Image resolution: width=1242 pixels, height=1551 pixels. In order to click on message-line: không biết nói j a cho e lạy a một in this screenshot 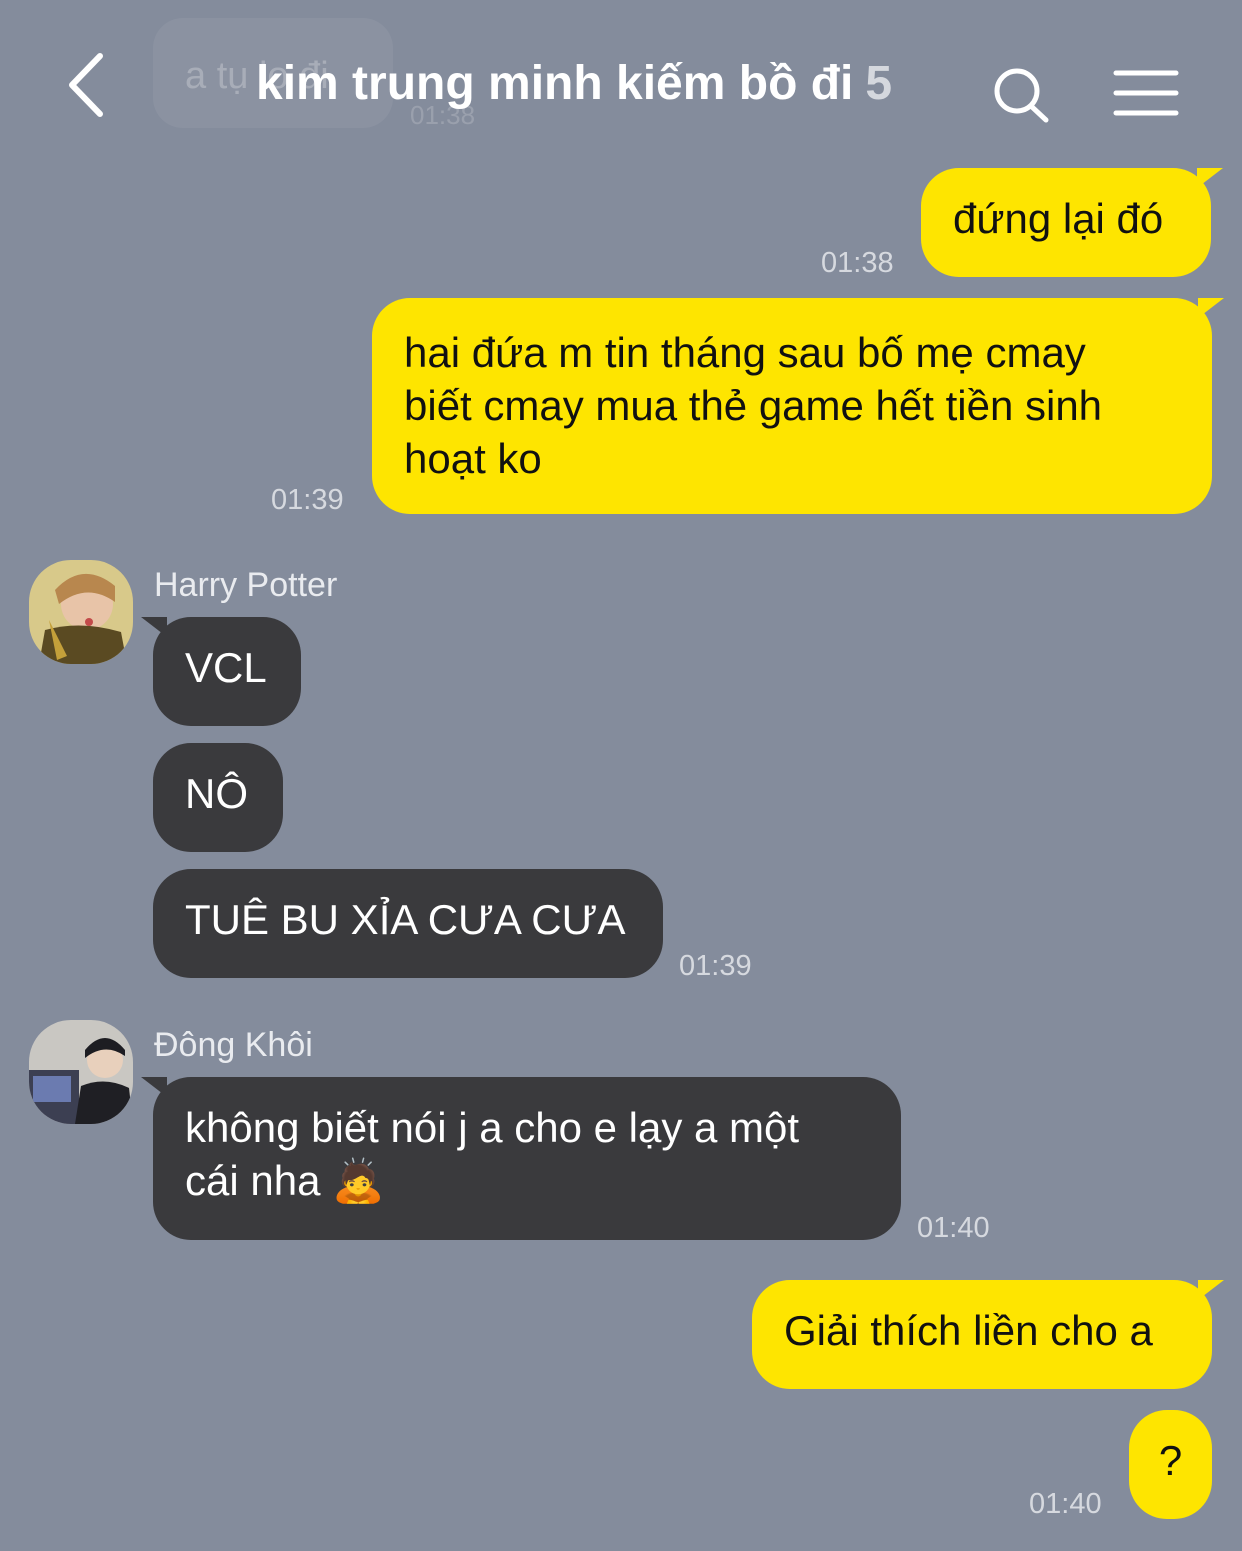, I will do `click(492, 1127)`.